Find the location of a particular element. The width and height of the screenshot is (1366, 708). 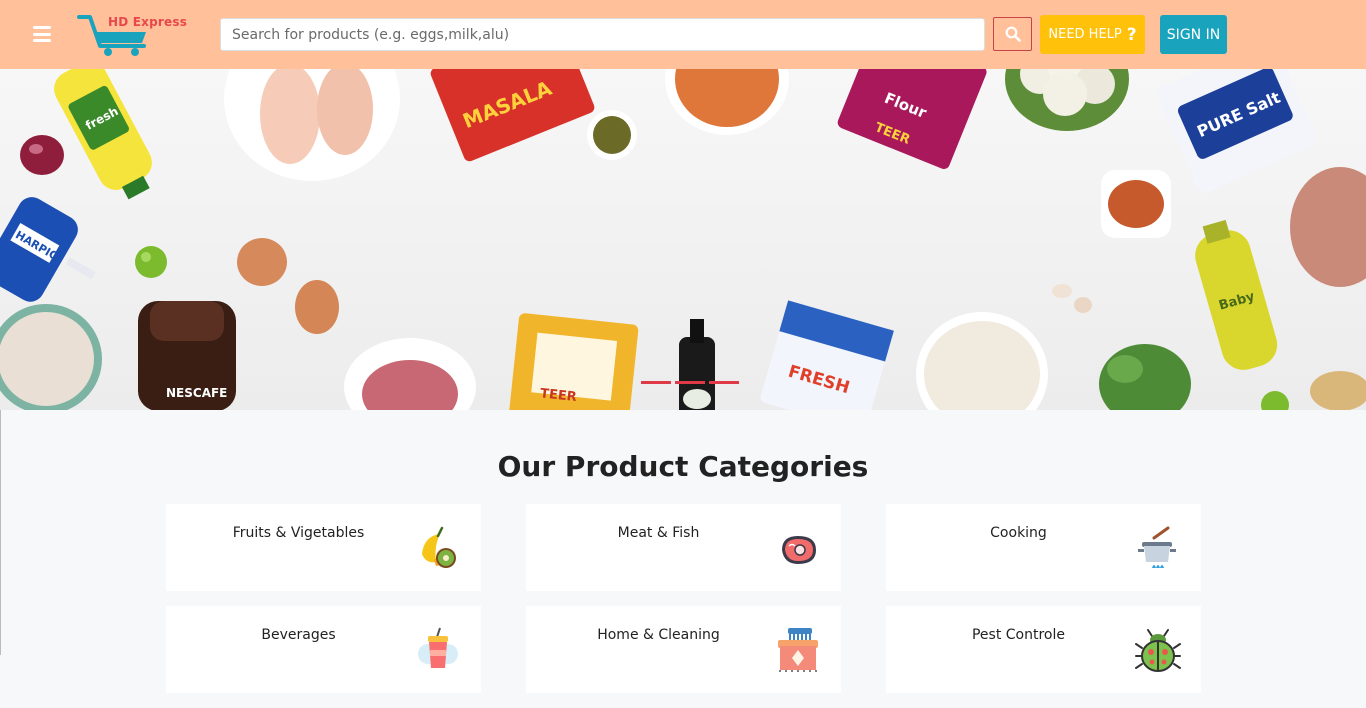

bug-icon is located at coordinates (1158, 650).